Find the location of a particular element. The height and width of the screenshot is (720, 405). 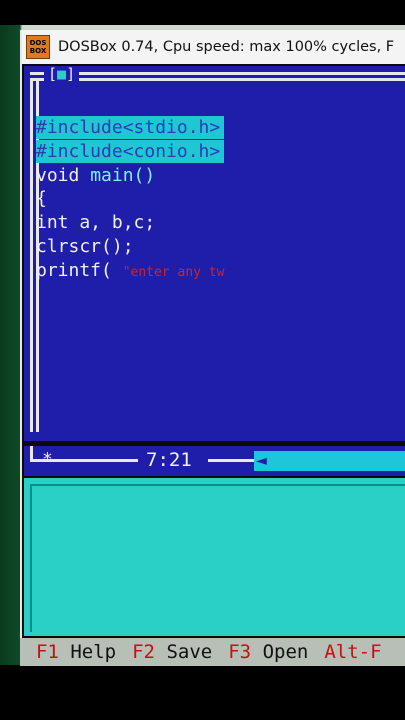

close-box-right: ] is located at coordinates (71, 74).